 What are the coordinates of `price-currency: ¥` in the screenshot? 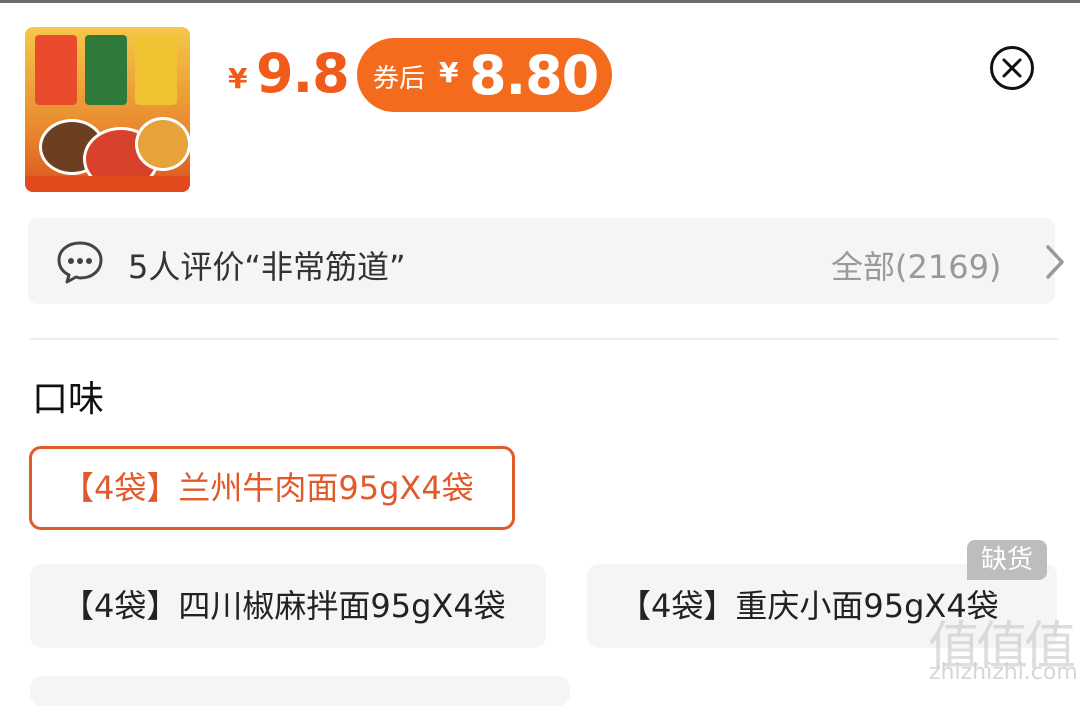 It's located at (238, 78).